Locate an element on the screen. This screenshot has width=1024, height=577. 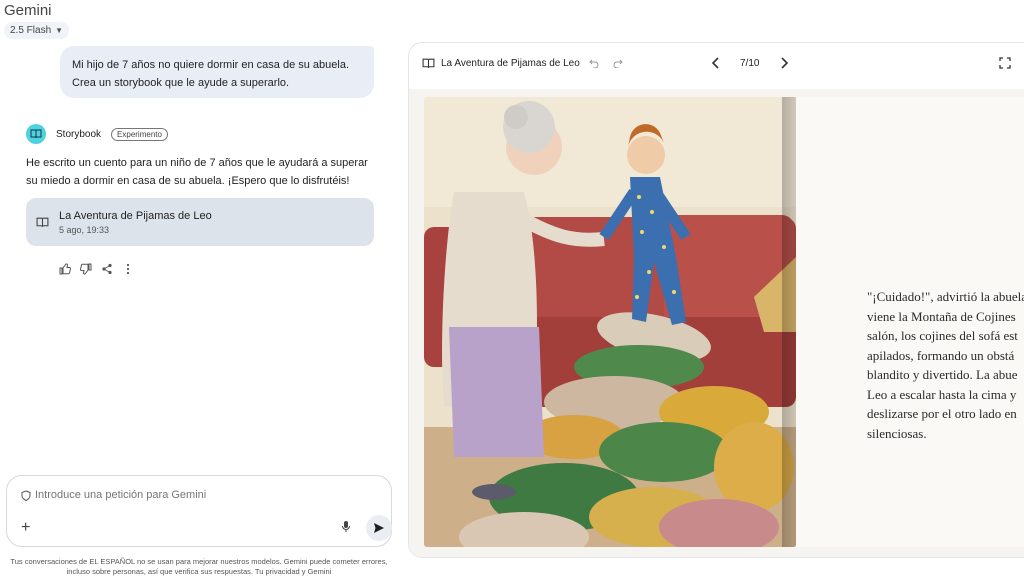
plus-icon: + is located at coordinates (25, 528).